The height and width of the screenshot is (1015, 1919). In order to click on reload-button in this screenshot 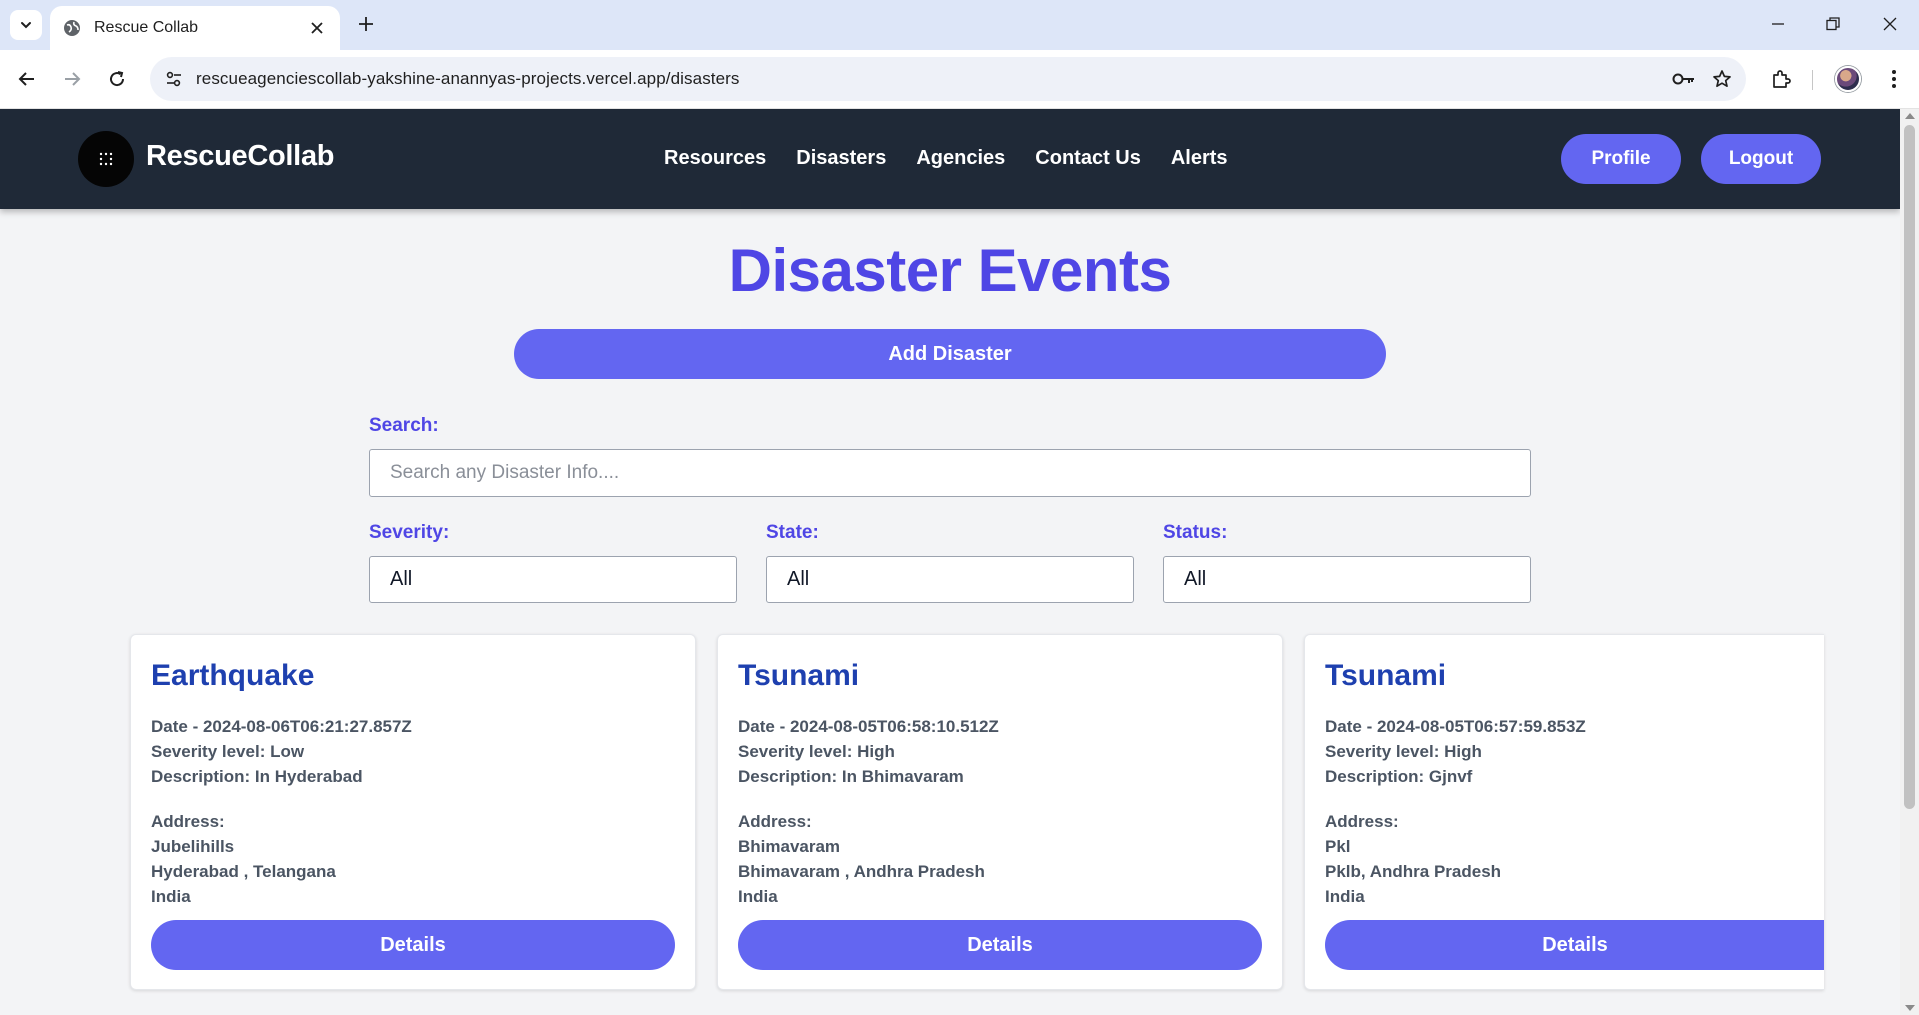, I will do `click(117, 79)`.